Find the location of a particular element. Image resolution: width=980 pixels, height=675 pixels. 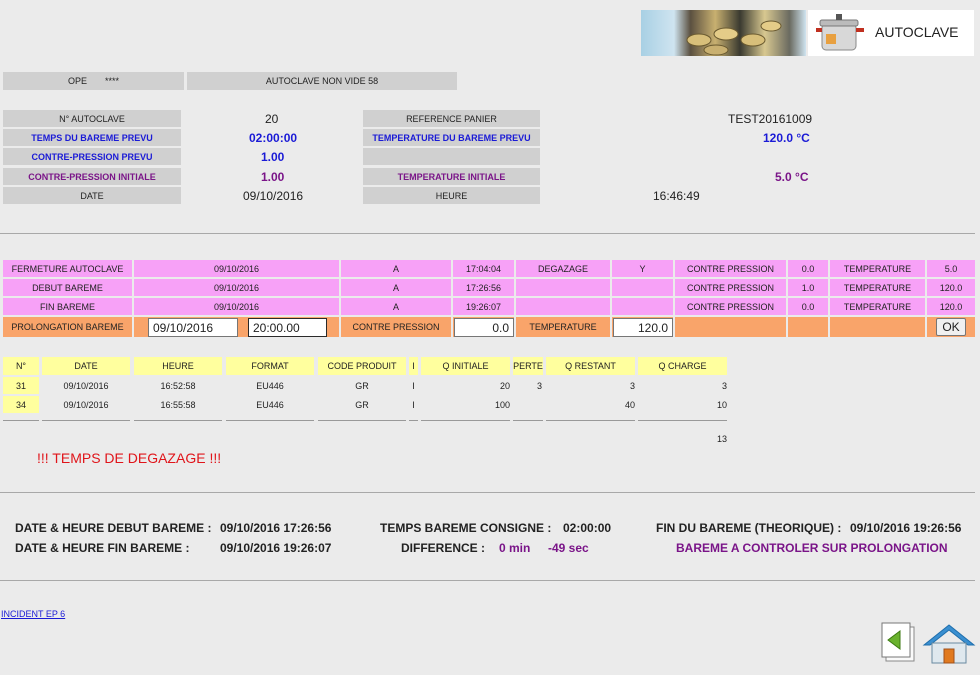

fin-time: 19:26:07 is located at coordinates (483, 306).